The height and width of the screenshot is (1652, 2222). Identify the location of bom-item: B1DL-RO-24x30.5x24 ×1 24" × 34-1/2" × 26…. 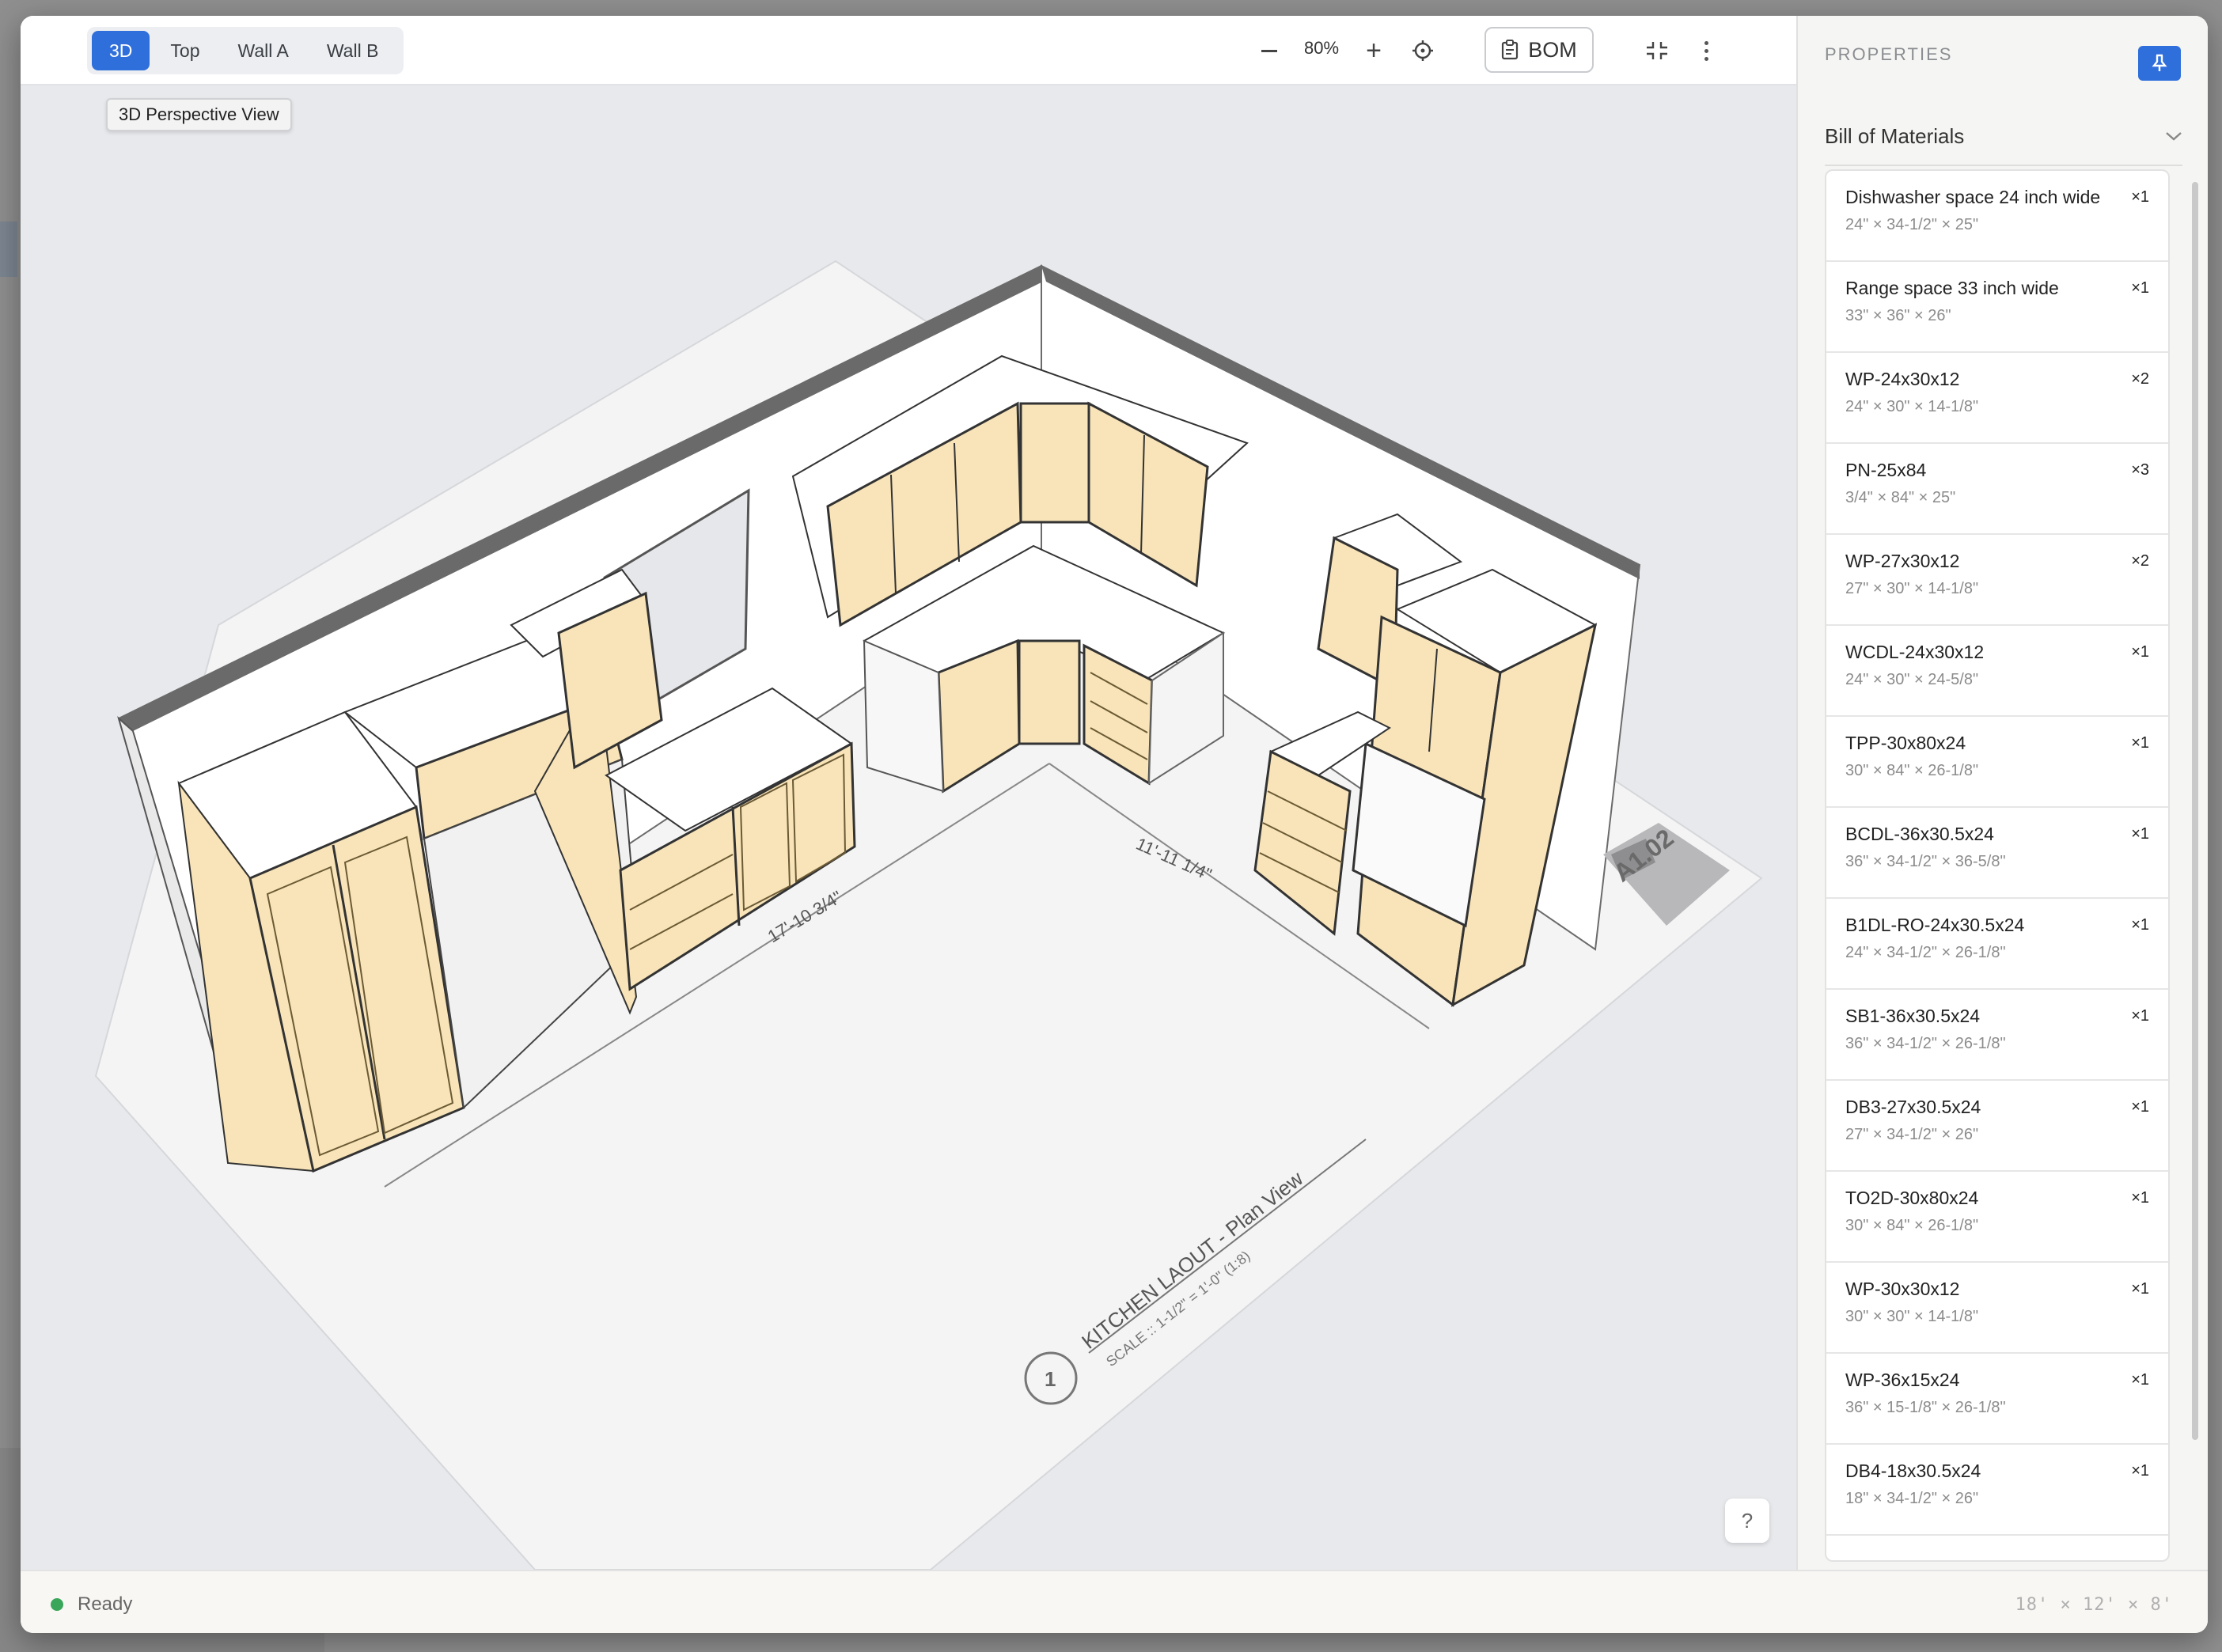
(1997, 945).